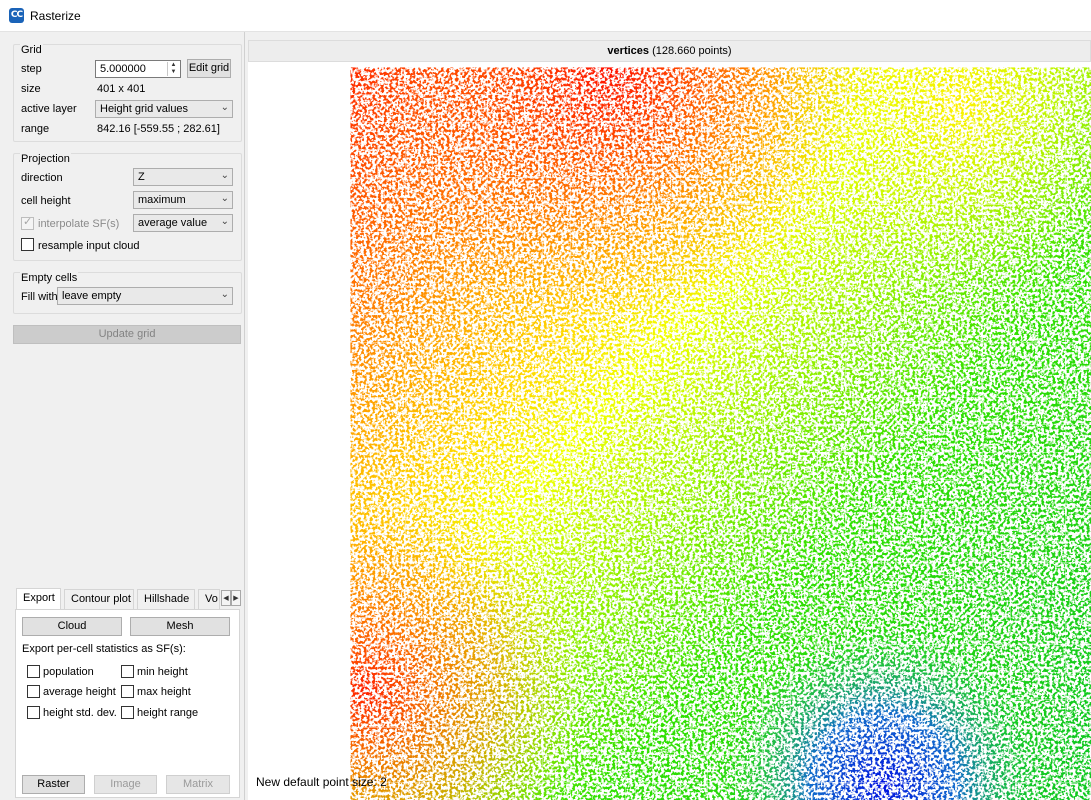 The image size is (1091, 800). I want to click on step-value: 5.000000, so click(123, 69).